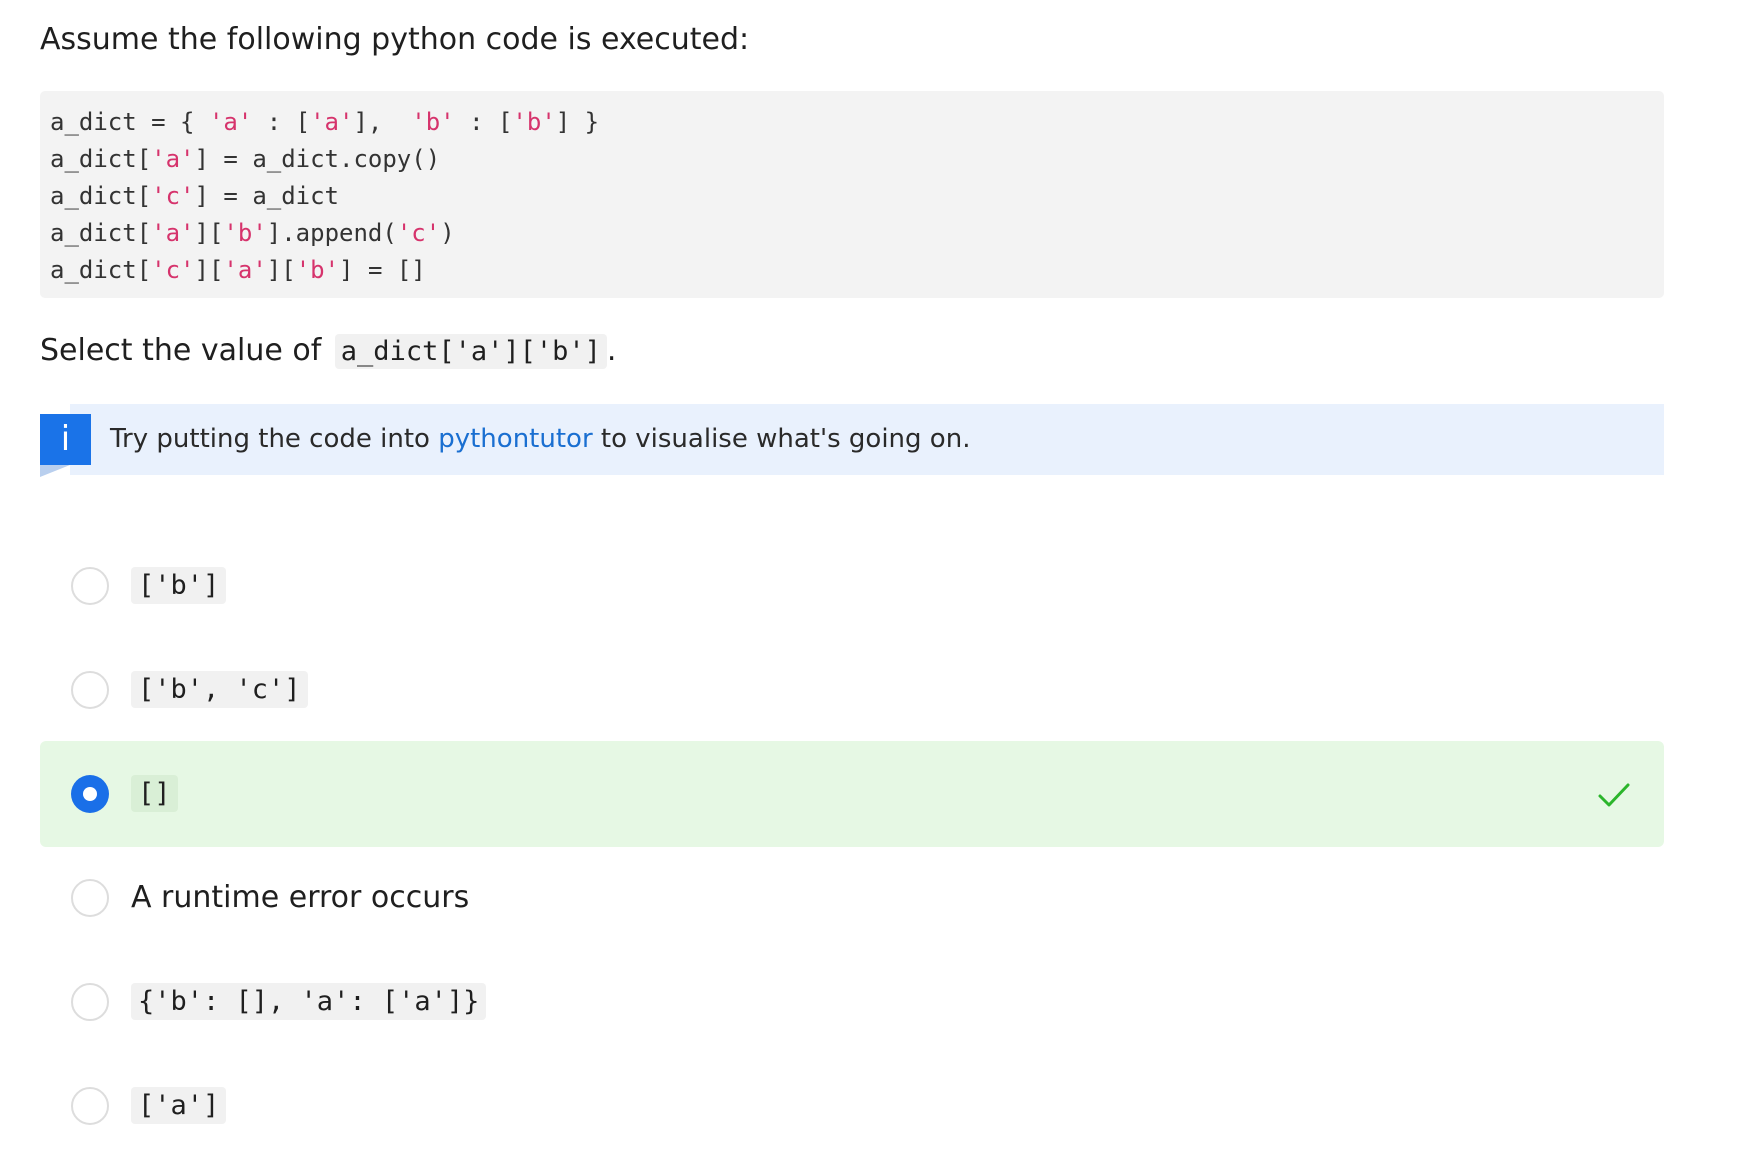 This screenshot has height=1162, width=1756. I want to click on answer-code: ['b'], so click(179, 585).